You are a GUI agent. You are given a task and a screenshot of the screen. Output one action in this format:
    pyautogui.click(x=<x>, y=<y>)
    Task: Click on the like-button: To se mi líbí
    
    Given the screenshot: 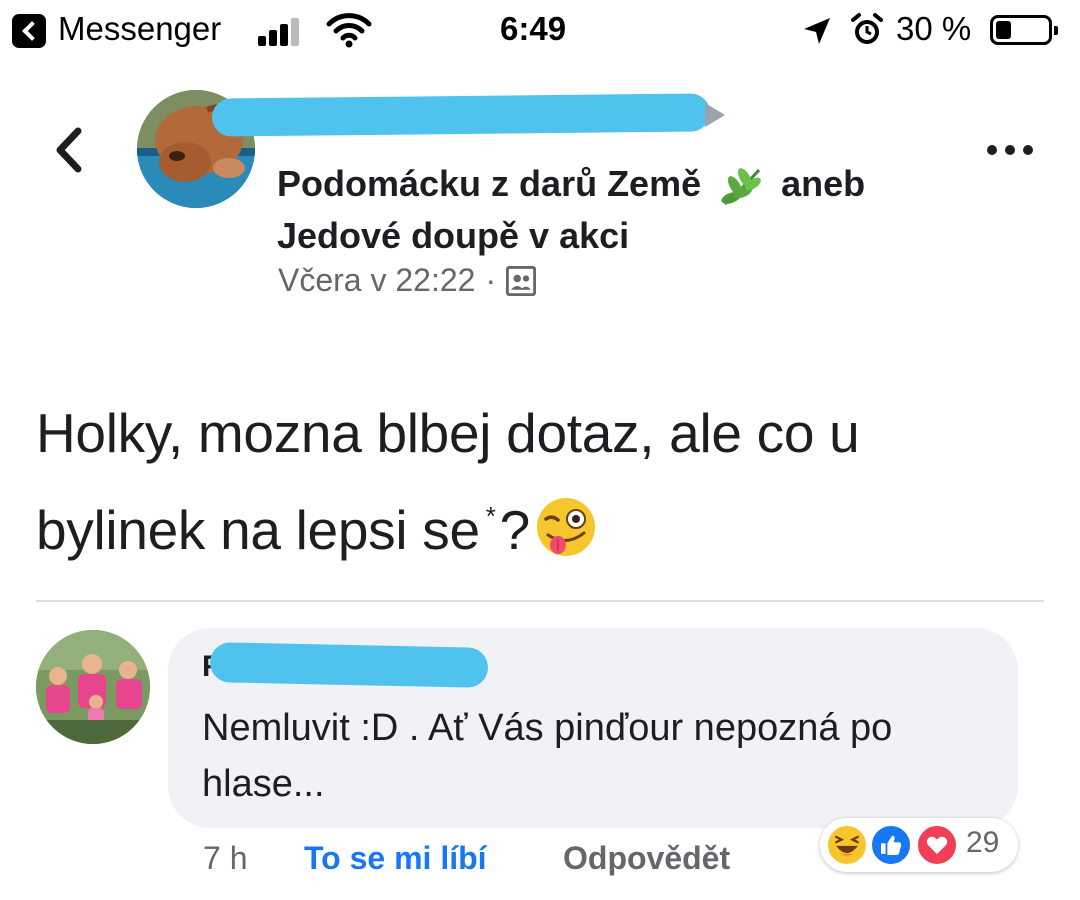 What is the action you would take?
    pyautogui.click(x=395, y=858)
    